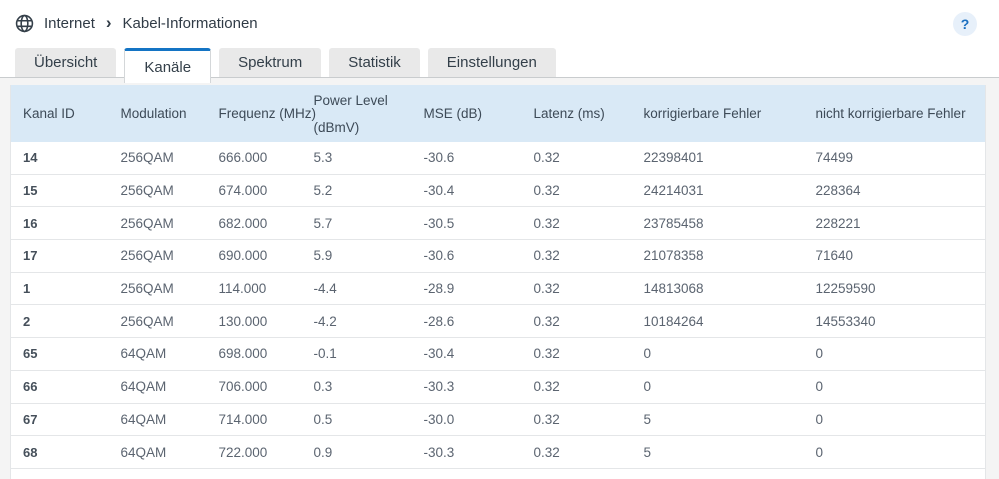 The width and height of the screenshot is (999, 479). I want to click on cell-mse-db: -28.6, so click(466, 321).